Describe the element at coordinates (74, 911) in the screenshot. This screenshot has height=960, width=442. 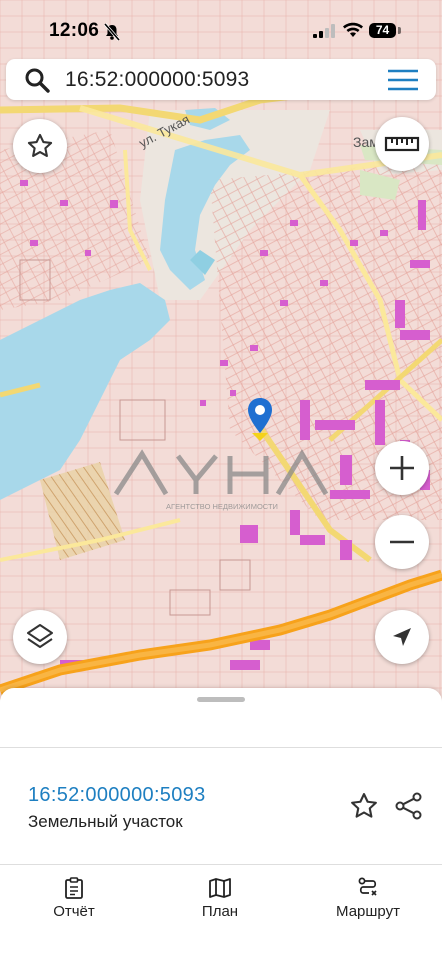
I see `tab-report-label: Отчёт` at that location.